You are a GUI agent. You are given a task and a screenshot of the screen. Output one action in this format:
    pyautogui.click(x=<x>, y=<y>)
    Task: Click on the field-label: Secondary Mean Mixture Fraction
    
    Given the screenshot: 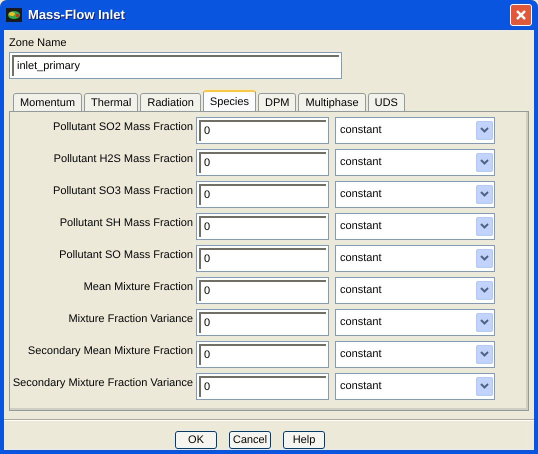 What is the action you would take?
    pyautogui.click(x=109, y=351)
    